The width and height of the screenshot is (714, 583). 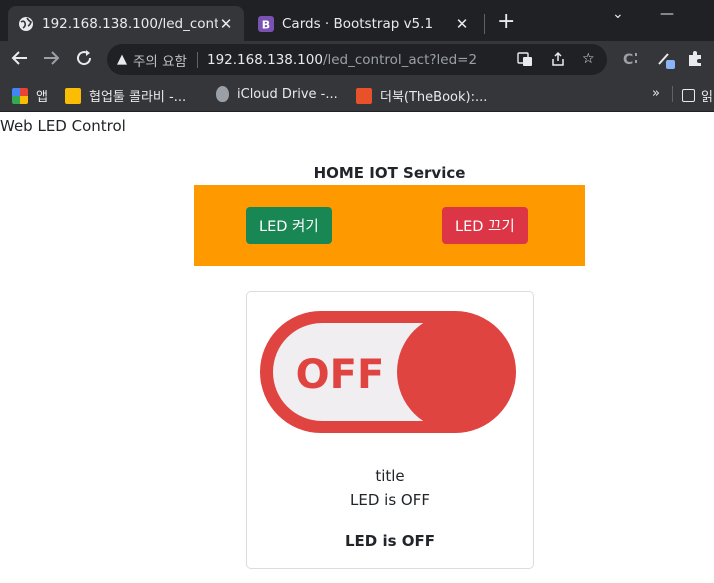 What do you see at coordinates (389, 225) in the screenshot?
I see `led-control-bar: LED 켜기 LED 끄기` at bounding box center [389, 225].